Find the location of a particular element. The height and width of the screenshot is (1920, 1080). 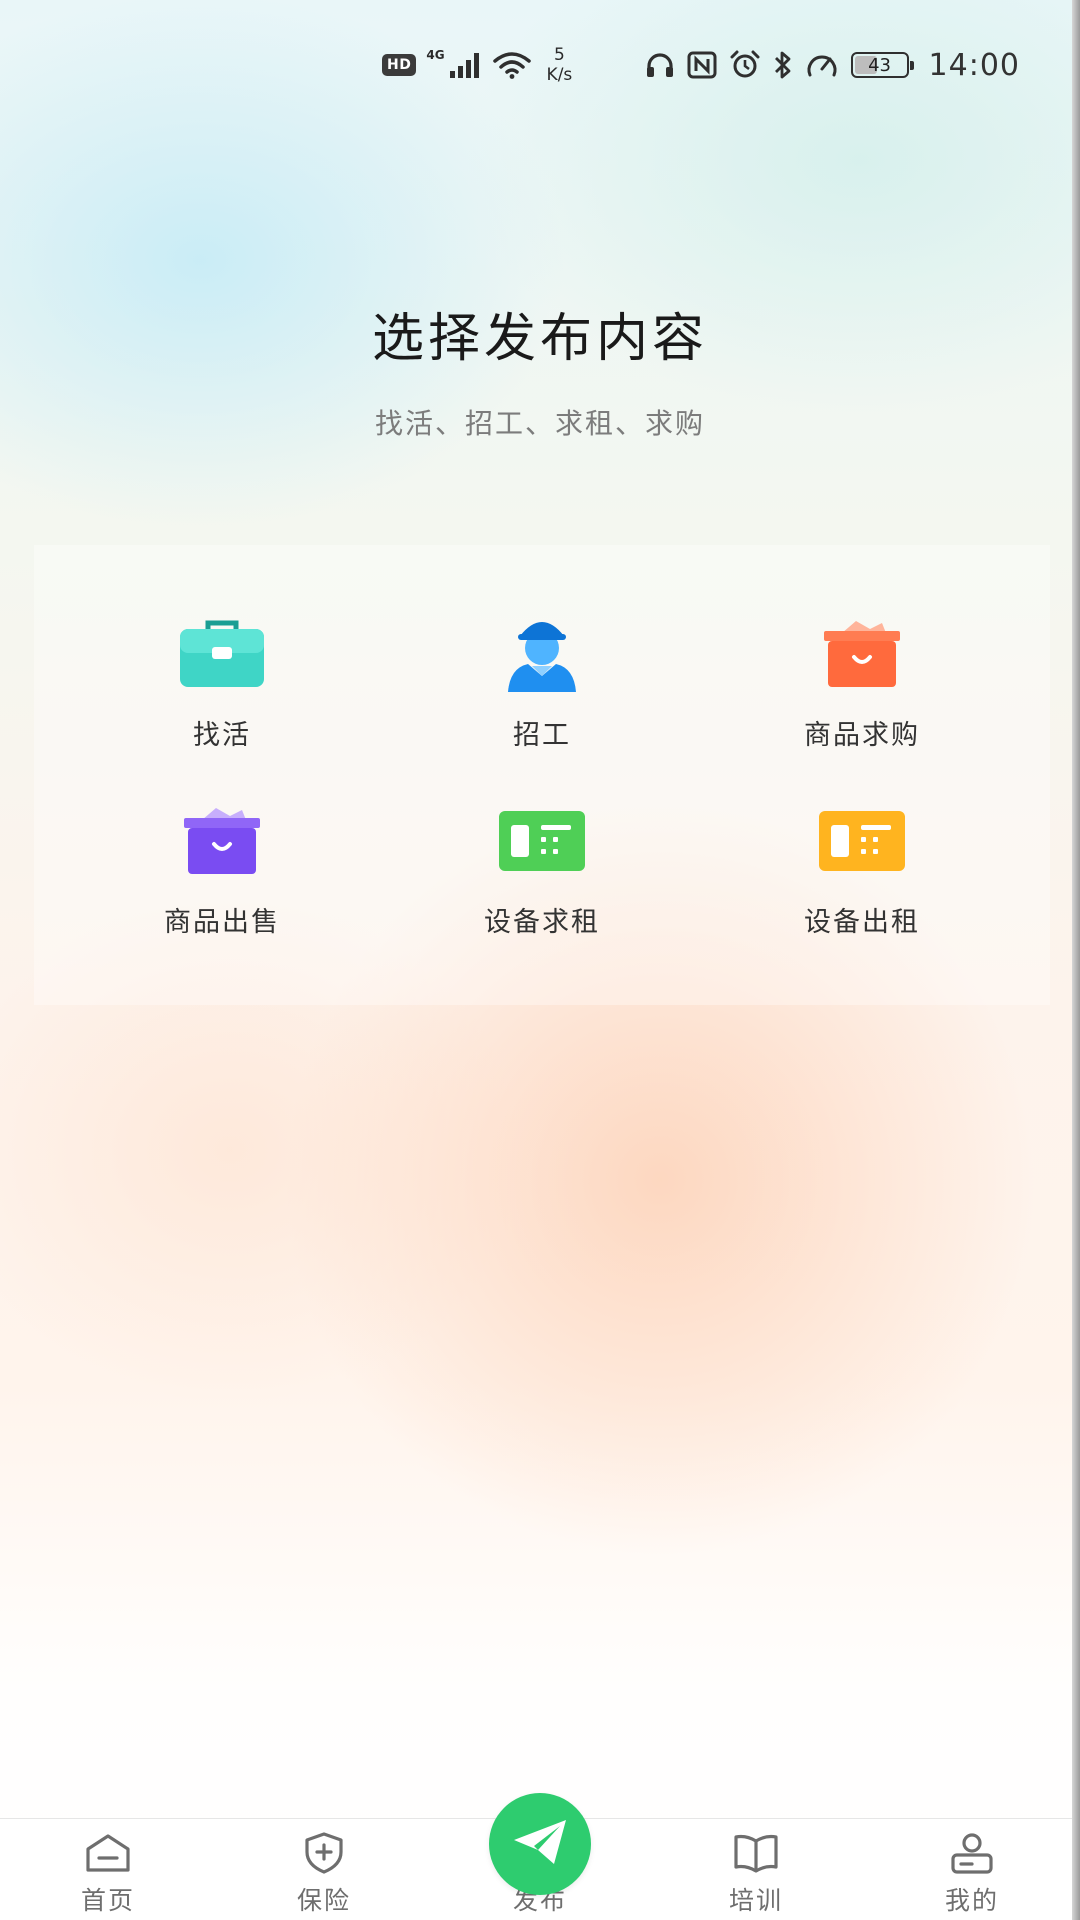

option-label: 设备出租 is located at coordinates (862, 922).